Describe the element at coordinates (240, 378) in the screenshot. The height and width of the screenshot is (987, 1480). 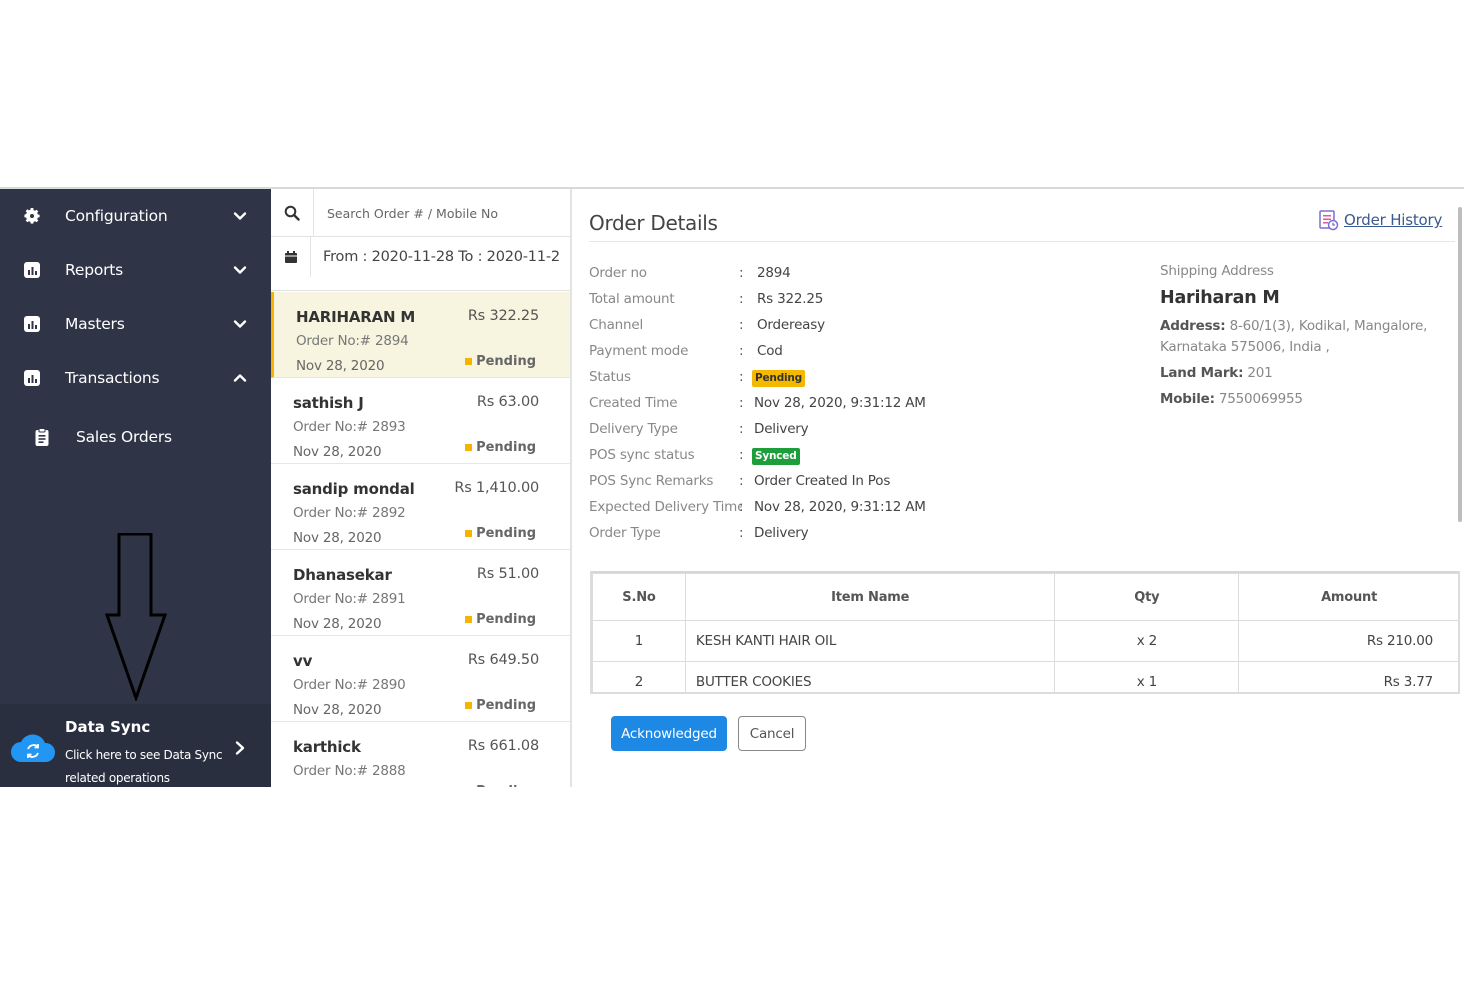
I see `chevron-up-icon` at that location.